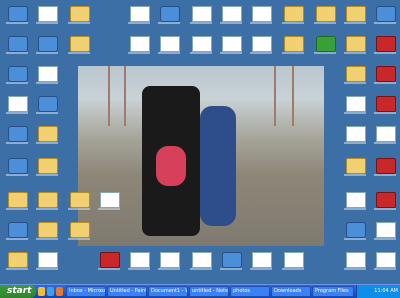 The width and height of the screenshot is (400, 298). What do you see at coordinates (18, 230) in the screenshot?
I see `firefox-icon` at bounding box center [18, 230].